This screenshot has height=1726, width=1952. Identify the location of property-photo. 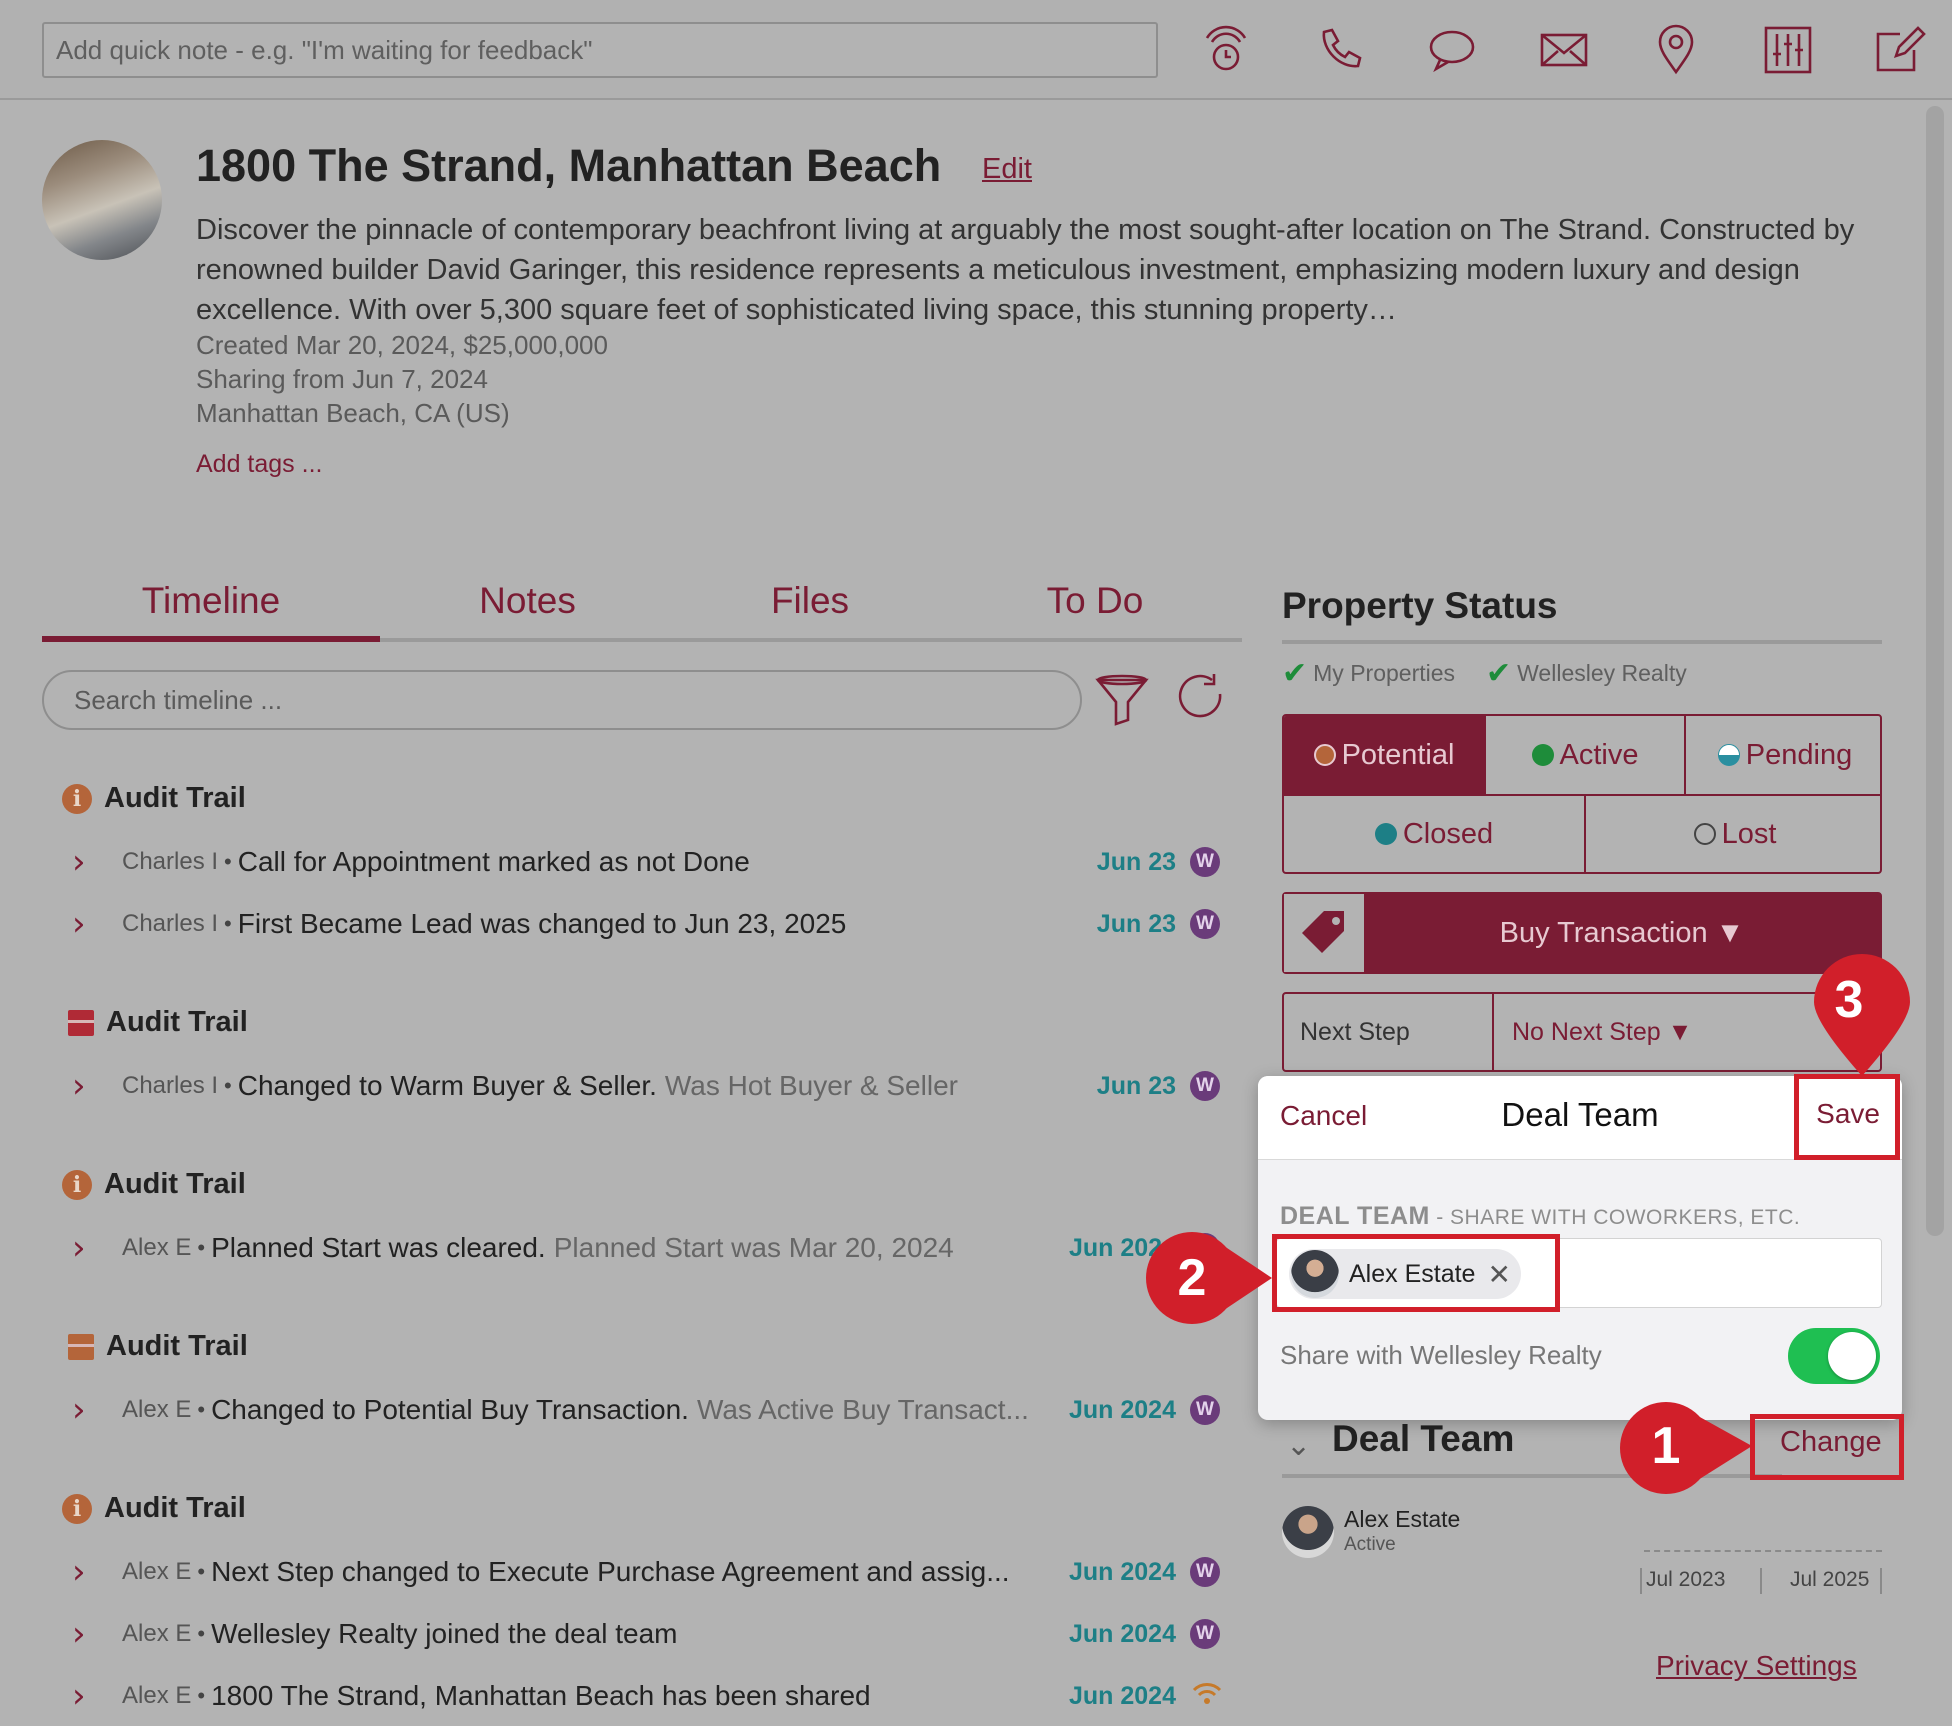
(102, 200).